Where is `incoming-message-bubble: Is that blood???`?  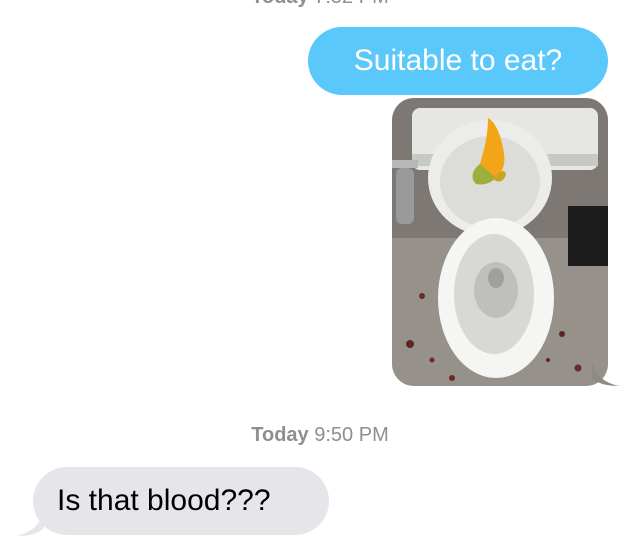
incoming-message-bubble: Is that blood??? is located at coordinates (181, 501).